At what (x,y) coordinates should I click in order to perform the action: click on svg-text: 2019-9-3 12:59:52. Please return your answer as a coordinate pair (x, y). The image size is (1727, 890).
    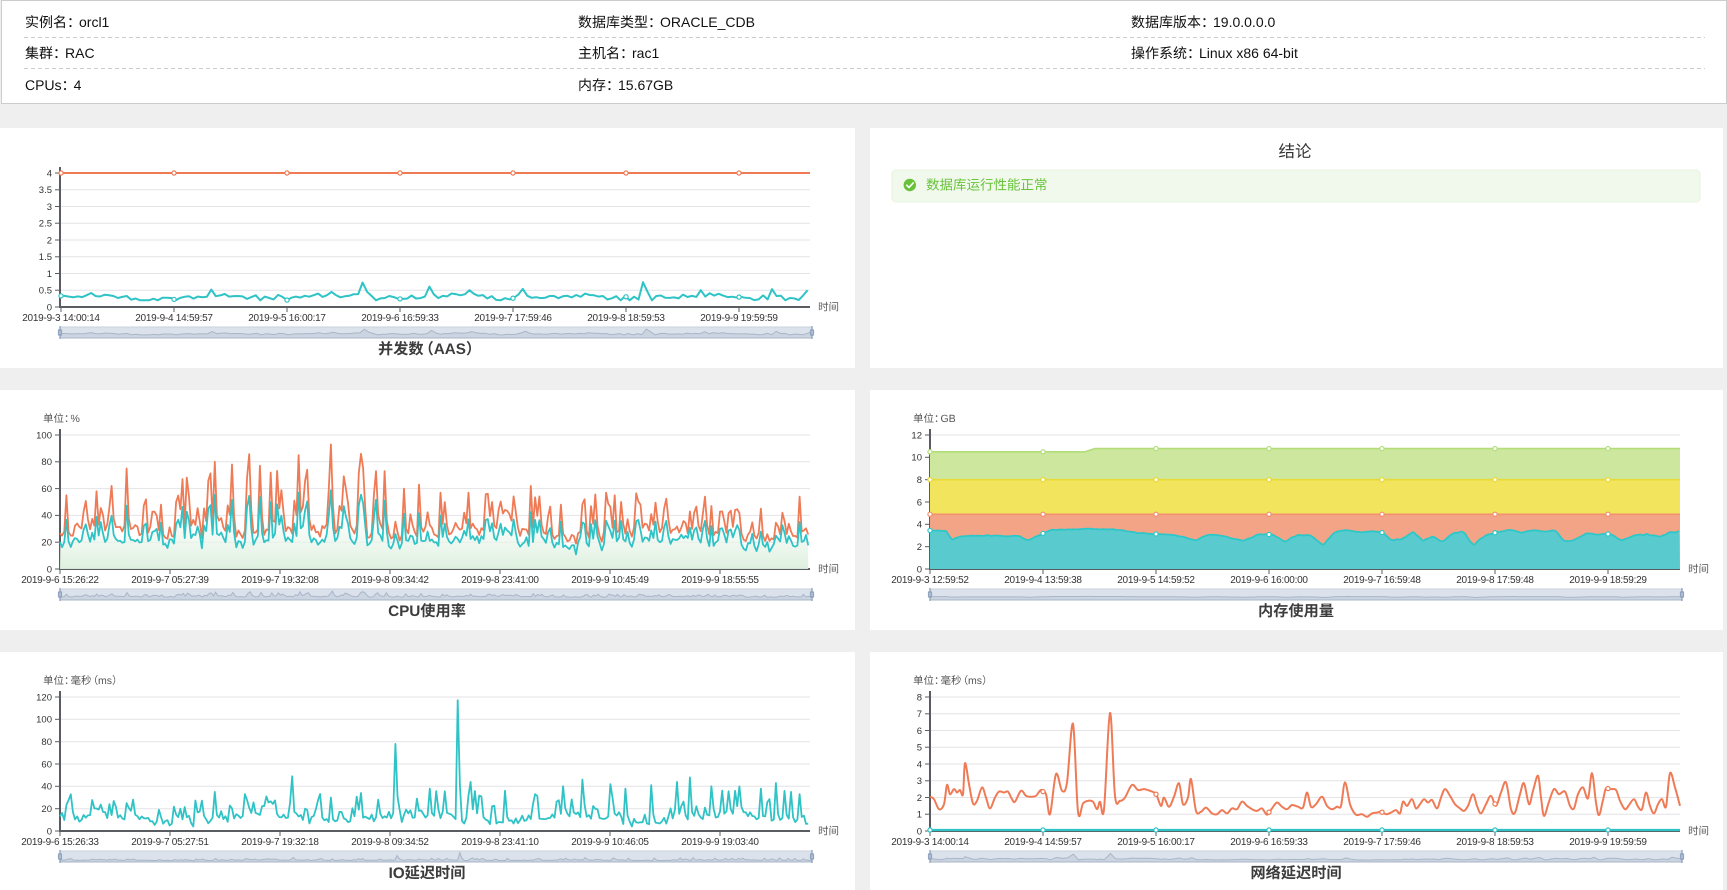
    Looking at the image, I should click on (930, 580).